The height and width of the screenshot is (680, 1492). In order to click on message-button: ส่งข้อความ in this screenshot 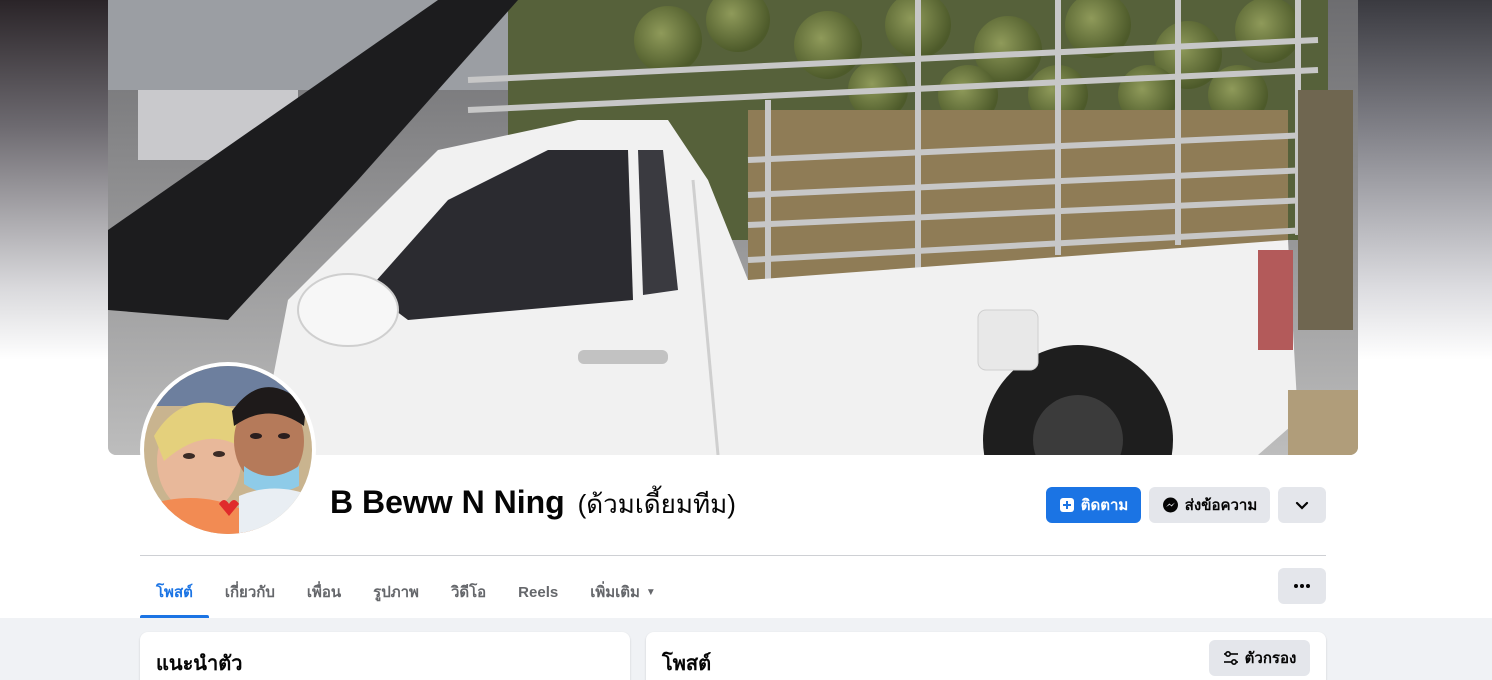, I will do `click(1209, 505)`.